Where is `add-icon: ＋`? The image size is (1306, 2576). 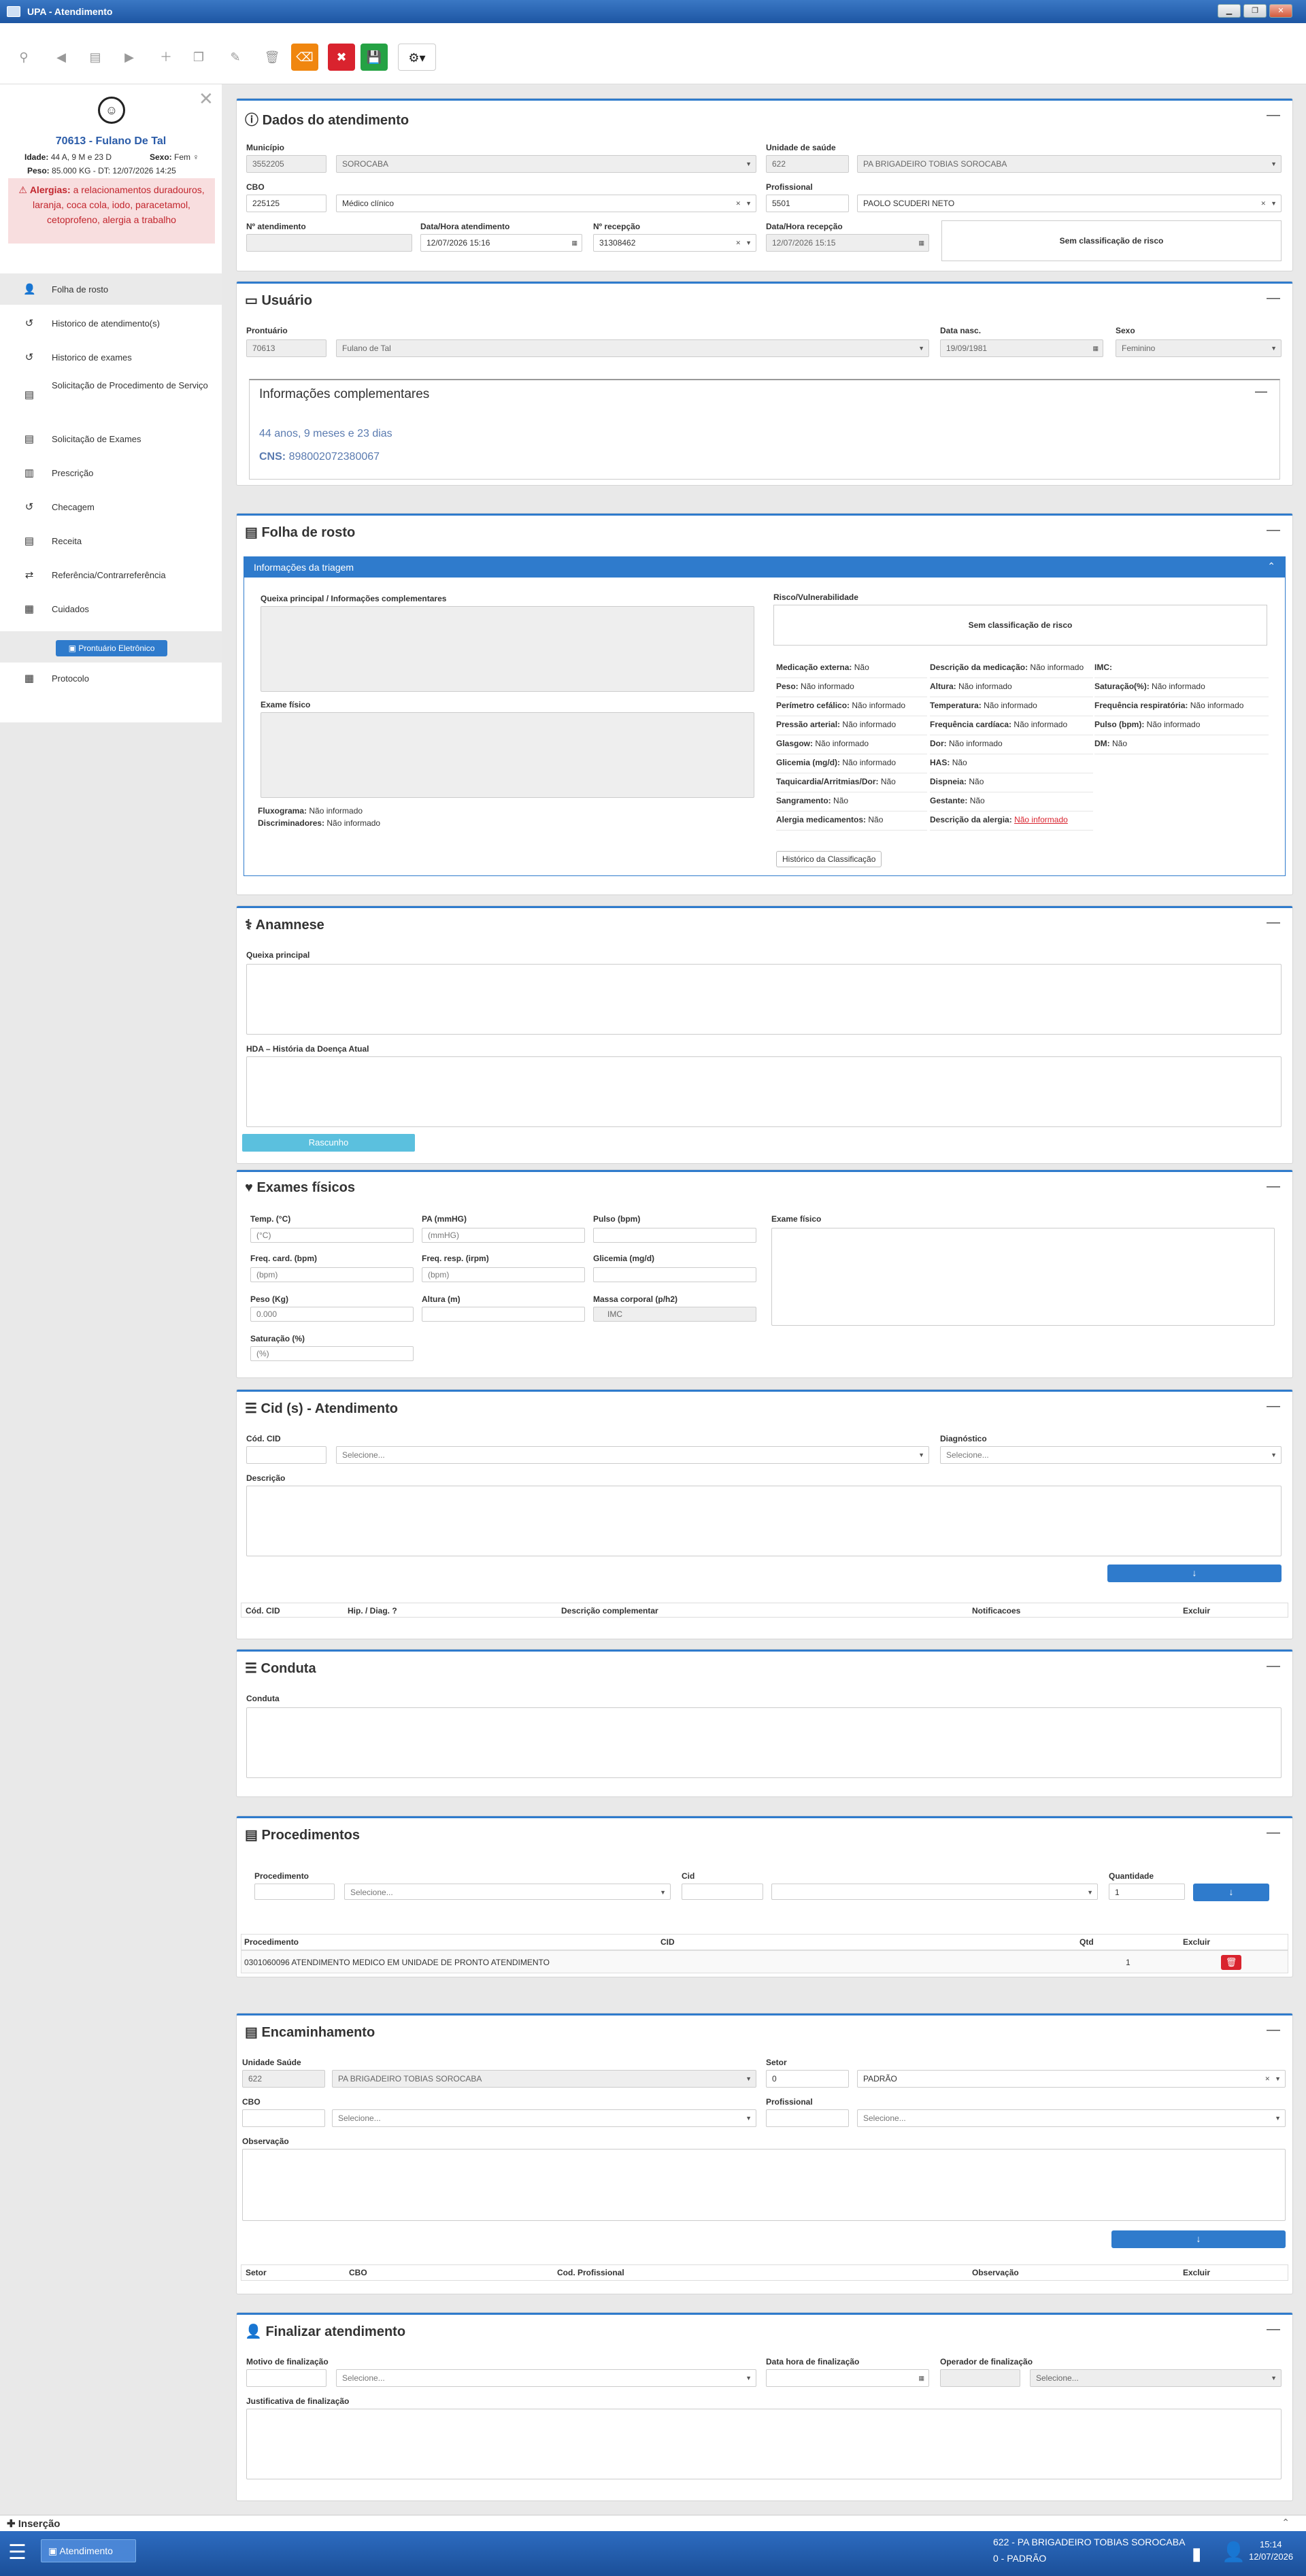
add-icon: ＋ is located at coordinates (166, 57).